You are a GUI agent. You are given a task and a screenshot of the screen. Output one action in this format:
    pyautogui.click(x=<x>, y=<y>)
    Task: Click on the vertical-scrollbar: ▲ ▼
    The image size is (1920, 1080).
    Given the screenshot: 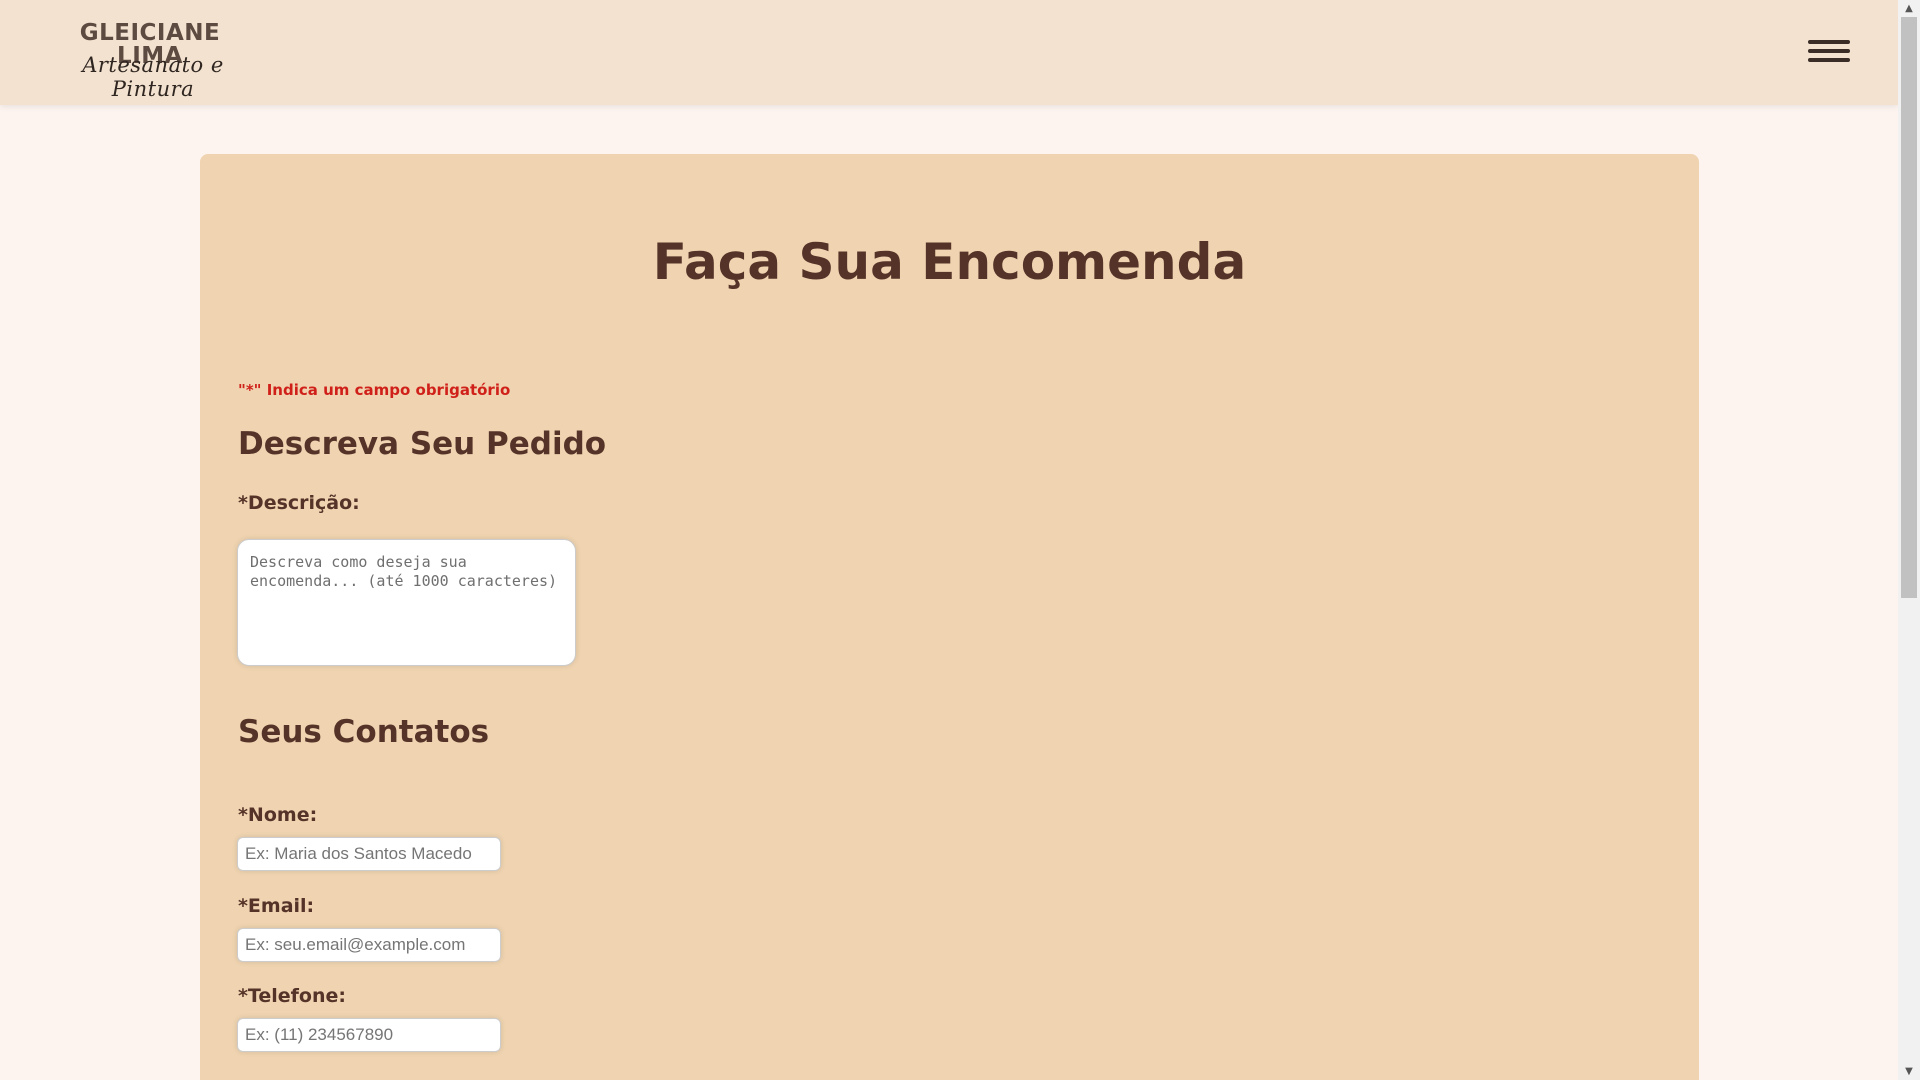 What is the action you would take?
    pyautogui.click(x=1909, y=540)
    